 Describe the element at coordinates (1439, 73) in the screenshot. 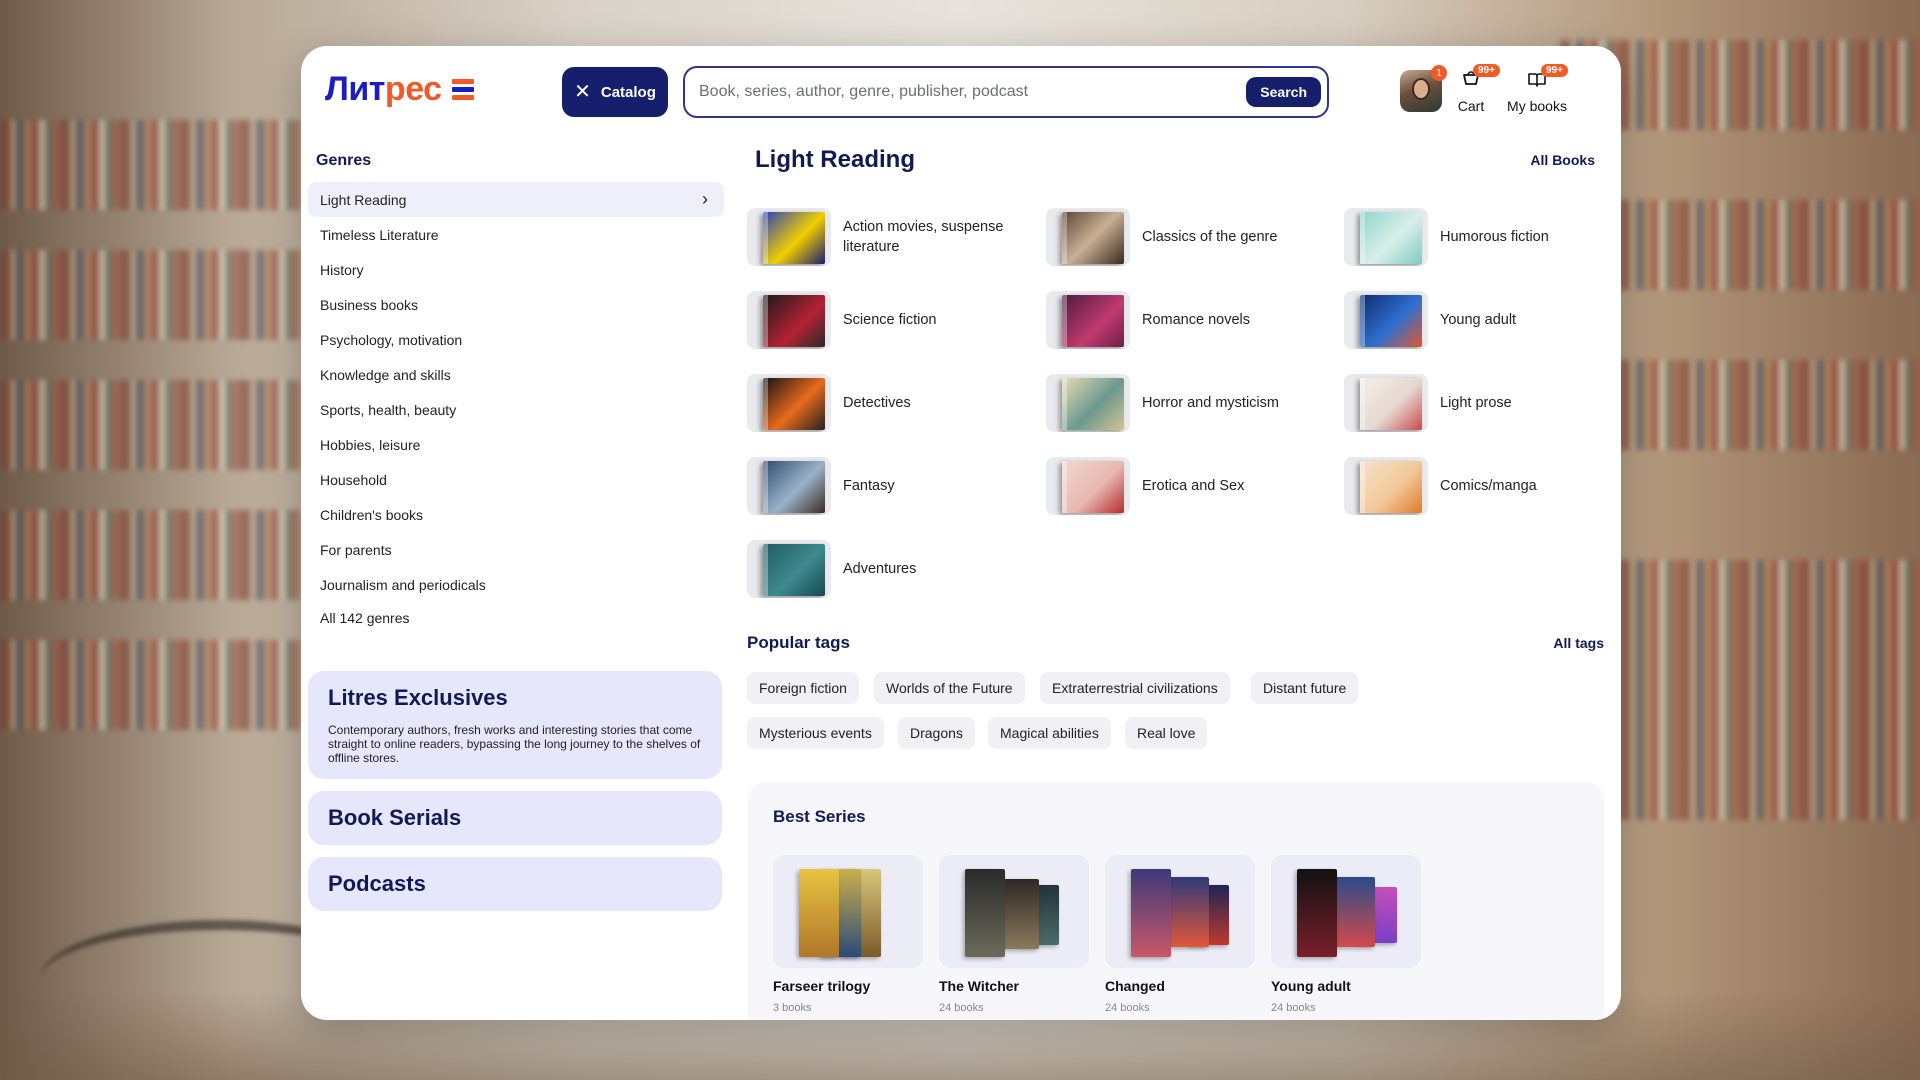

I see `notification-badge: 1` at that location.